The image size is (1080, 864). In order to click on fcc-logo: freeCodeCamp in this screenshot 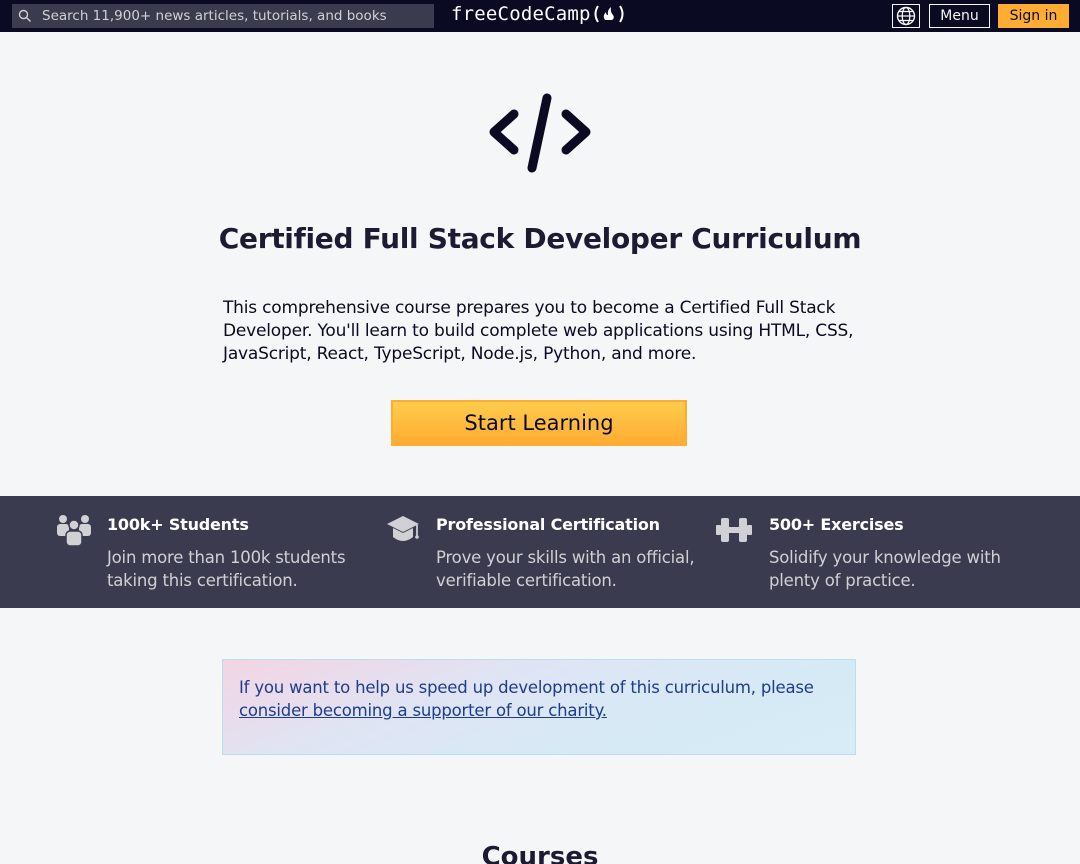, I will do `click(538, 14)`.